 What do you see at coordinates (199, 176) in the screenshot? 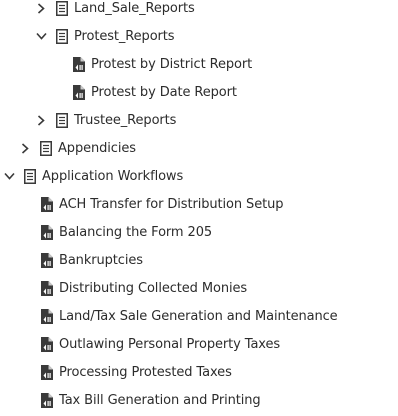
I see `tree-item-application-workflows: Application Workflows` at bounding box center [199, 176].